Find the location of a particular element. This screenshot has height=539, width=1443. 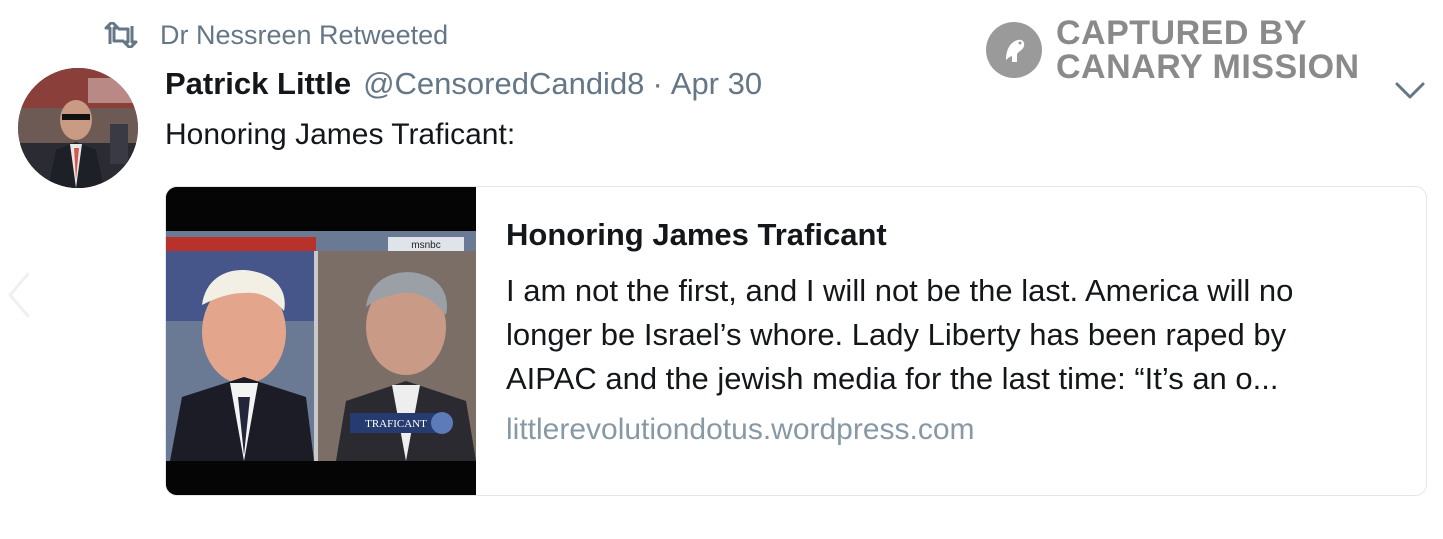

retweet-label: Dr Nessreen Retweeted is located at coordinates (304, 34).